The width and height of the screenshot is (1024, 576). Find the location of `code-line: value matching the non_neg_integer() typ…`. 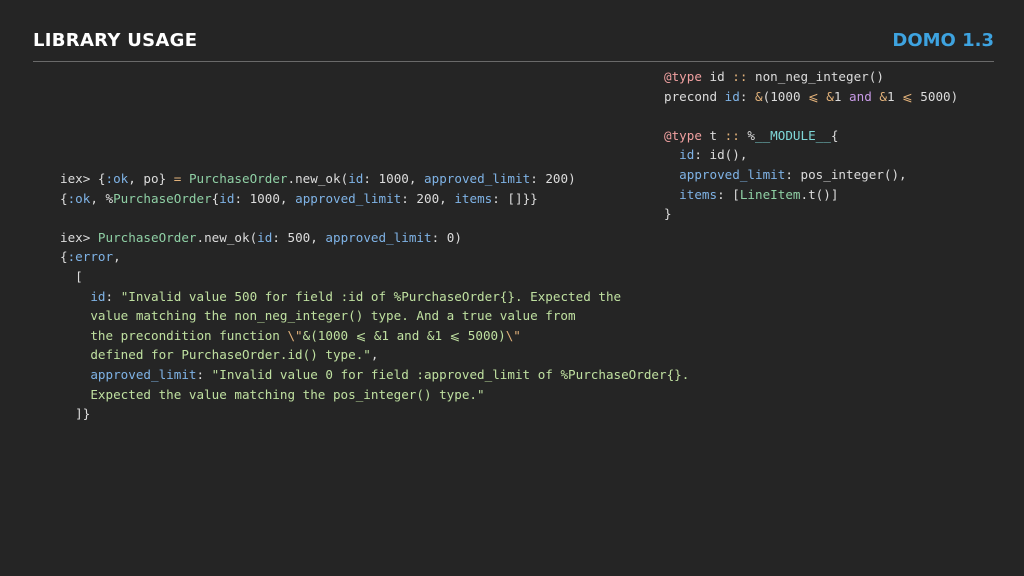

code-line: value matching the non_neg_integer() typ… is located at coordinates (374, 316).